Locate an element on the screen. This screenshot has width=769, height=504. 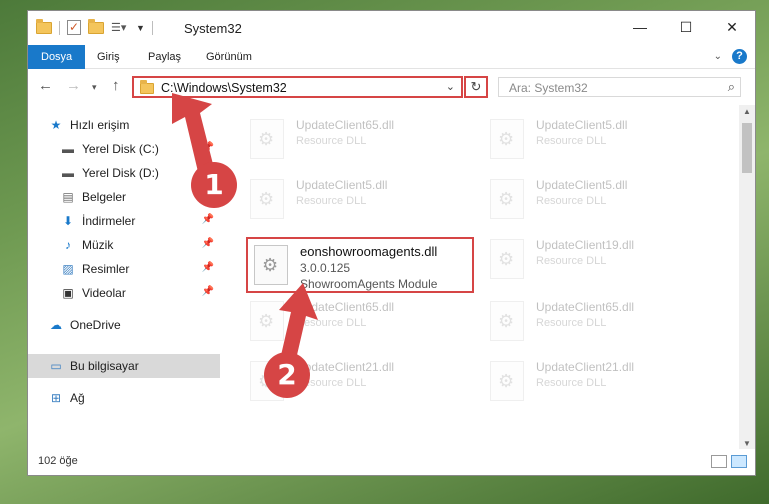
callout-2: 2 is located at coordinates (287, 375).